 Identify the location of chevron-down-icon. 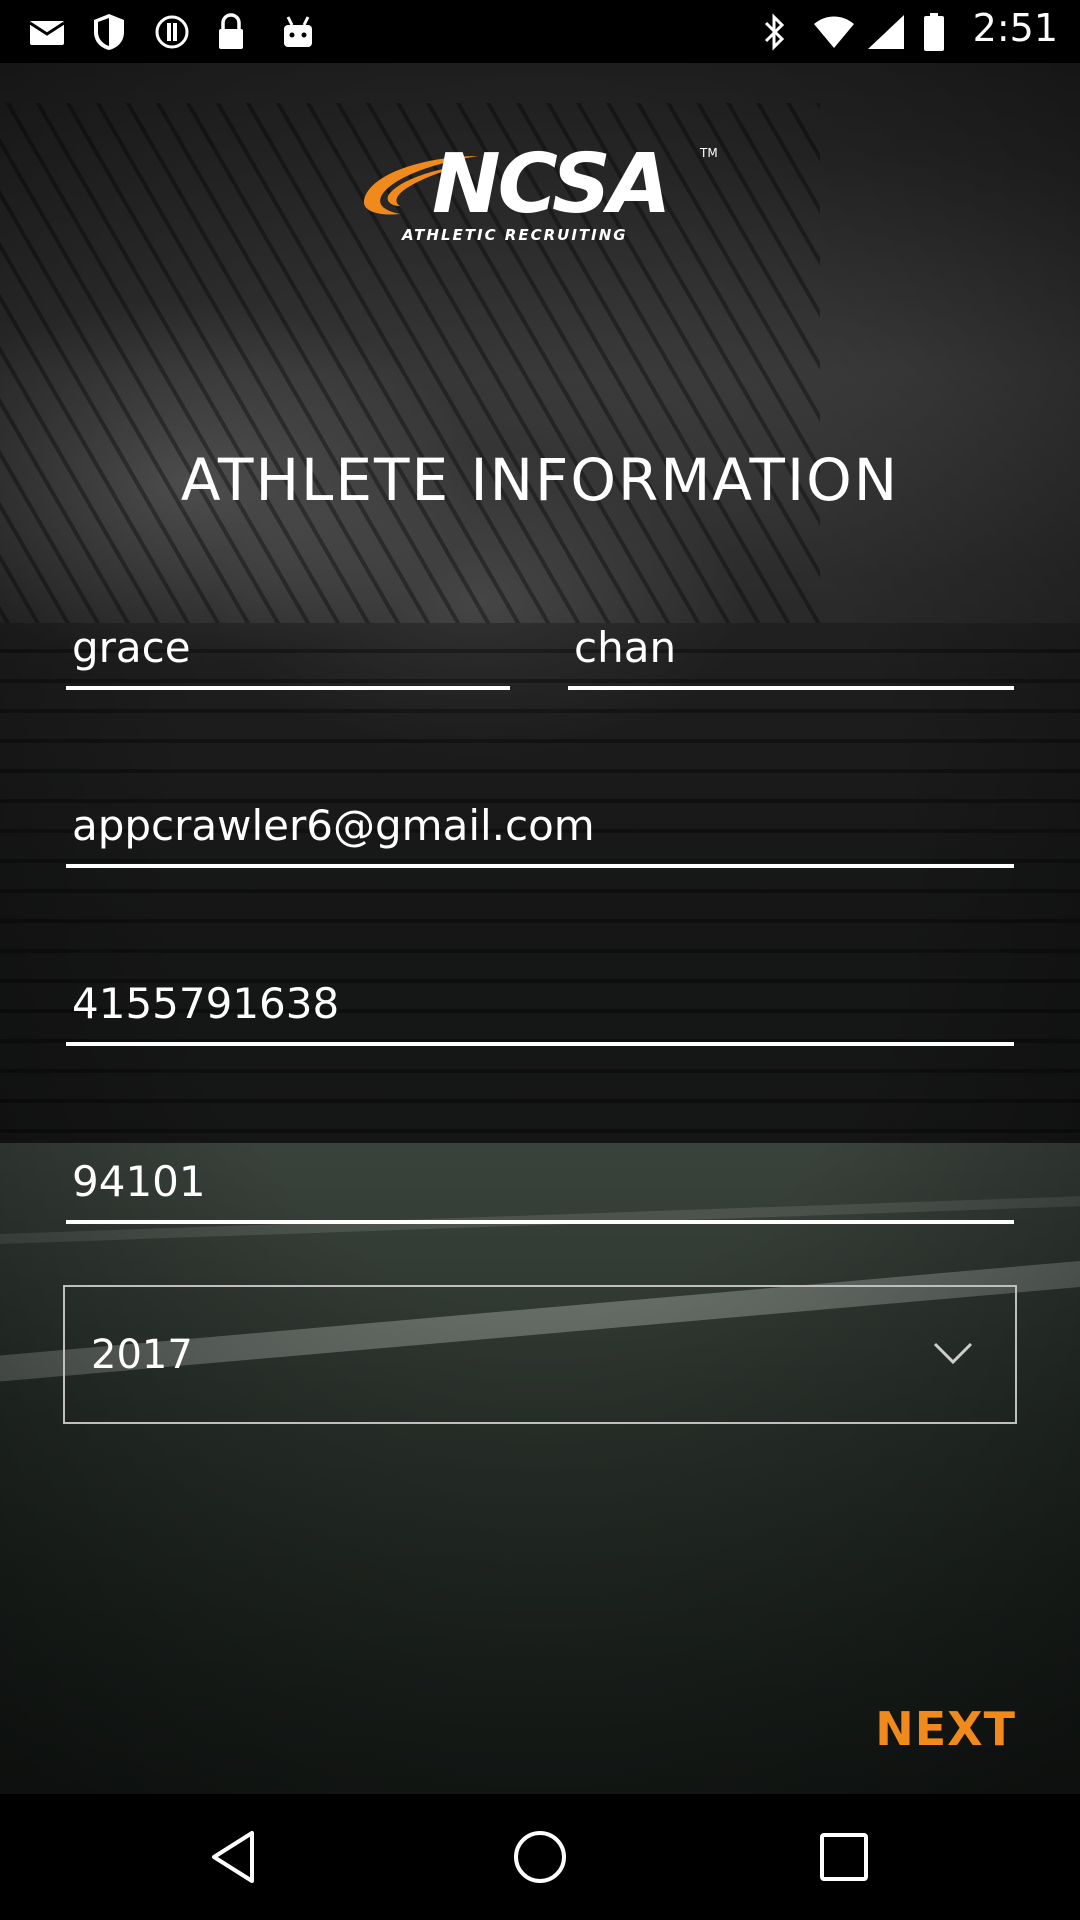
(953, 1353).